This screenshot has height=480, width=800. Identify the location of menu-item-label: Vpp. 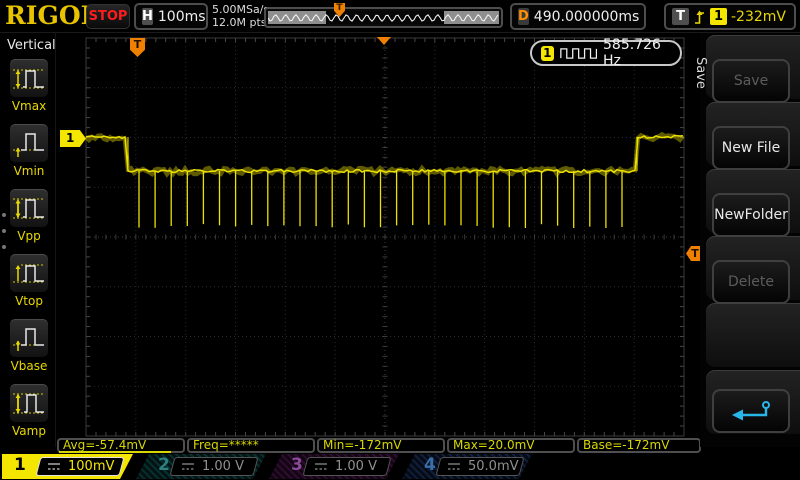
(29, 236).